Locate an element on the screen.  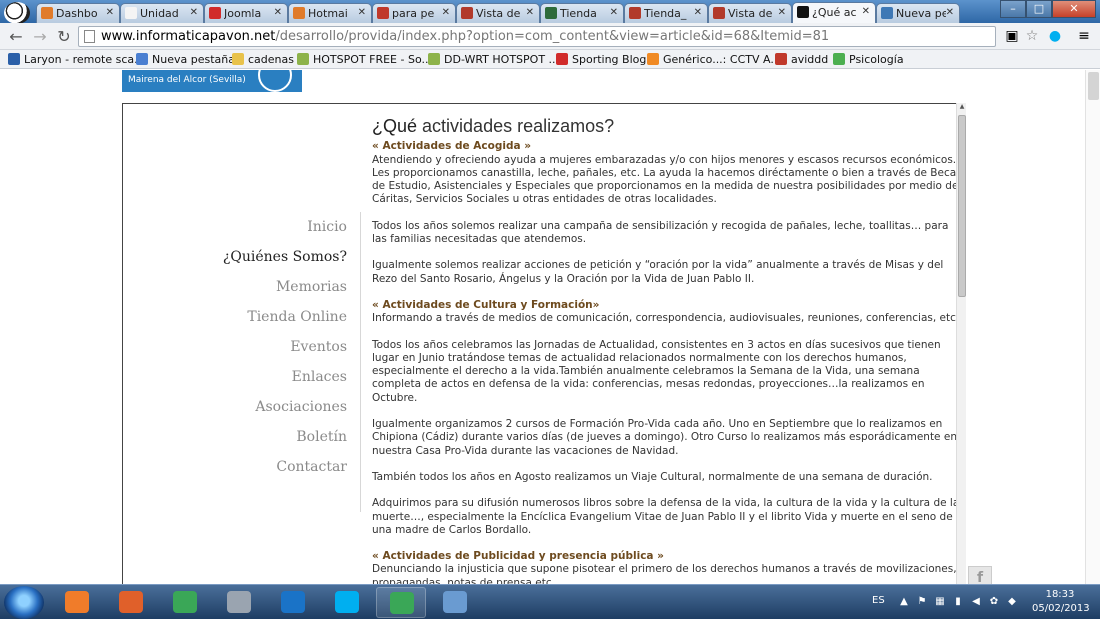
minimize-button: – is located at coordinates (1013, 9).